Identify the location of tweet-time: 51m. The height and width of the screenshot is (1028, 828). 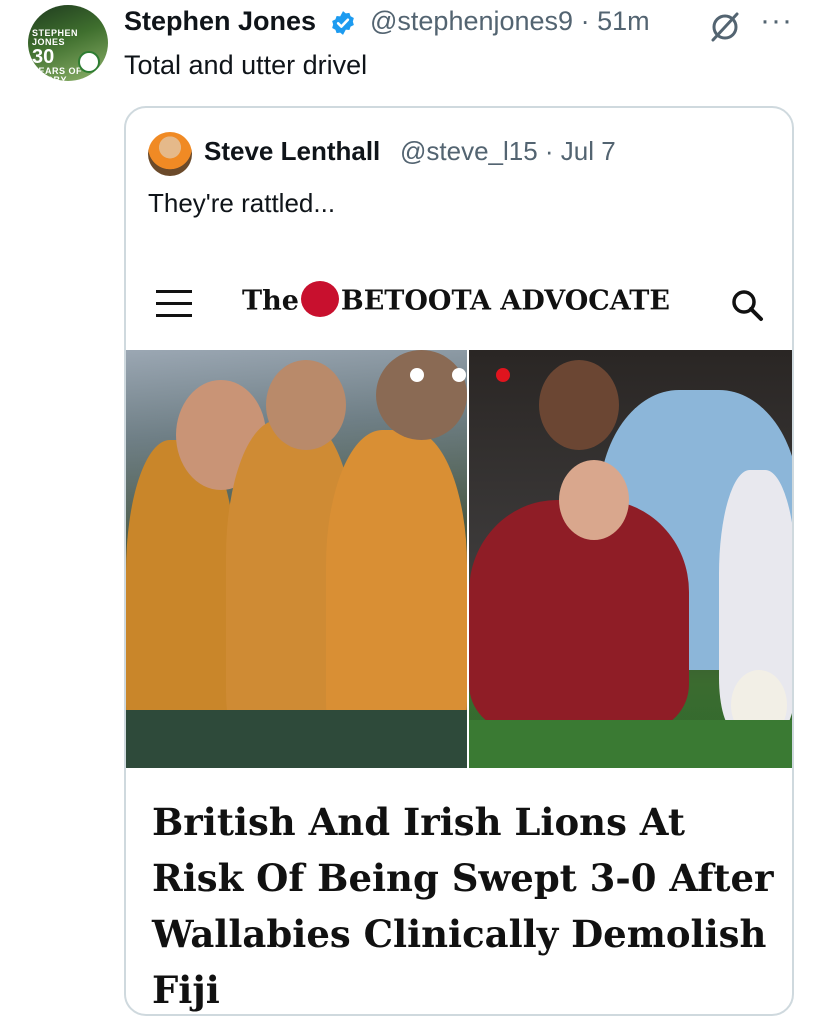
(623, 21).